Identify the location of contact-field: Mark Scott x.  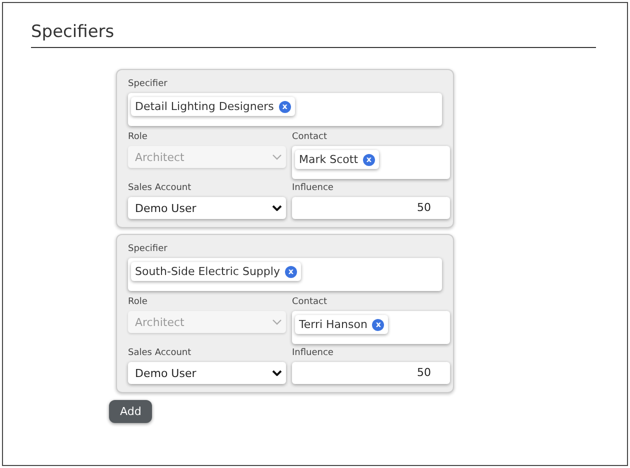
(371, 162).